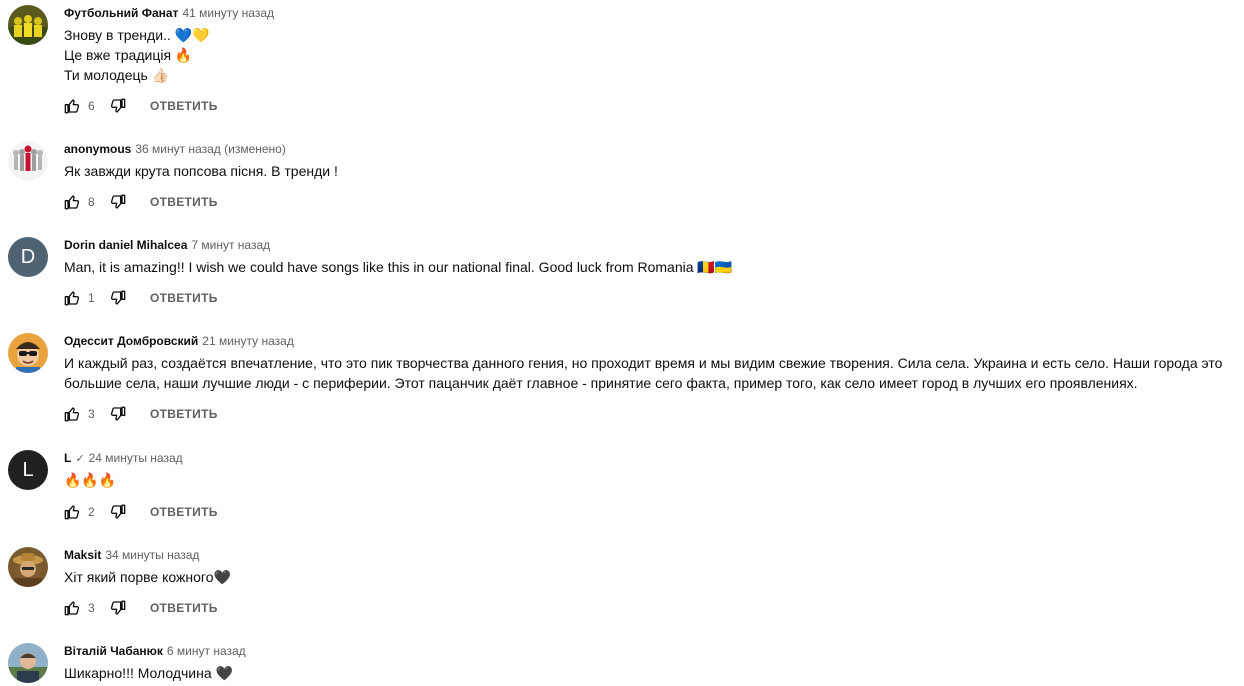  What do you see at coordinates (136, 458) in the screenshot?
I see `comment-timestamp: 24 минуты назад` at bounding box center [136, 458].